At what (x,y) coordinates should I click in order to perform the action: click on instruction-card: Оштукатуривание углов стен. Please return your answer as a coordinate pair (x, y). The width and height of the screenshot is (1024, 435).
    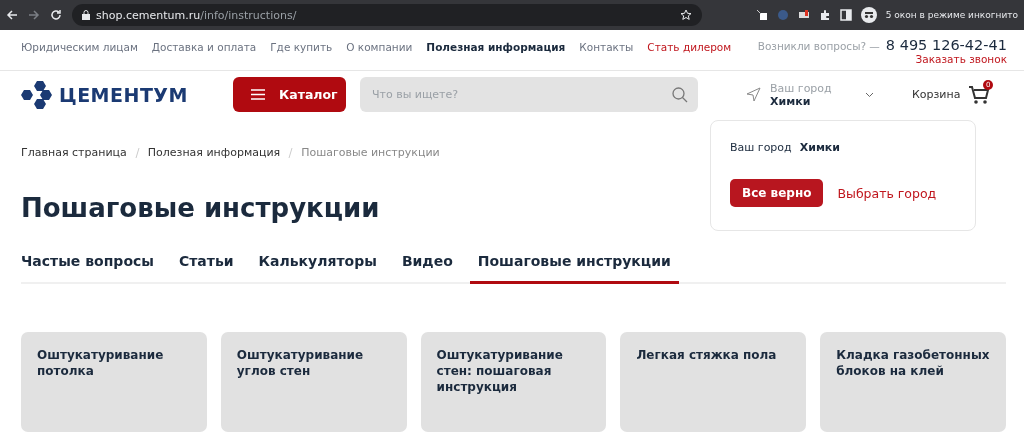
    Looking at the image, I should click on (313, 382).